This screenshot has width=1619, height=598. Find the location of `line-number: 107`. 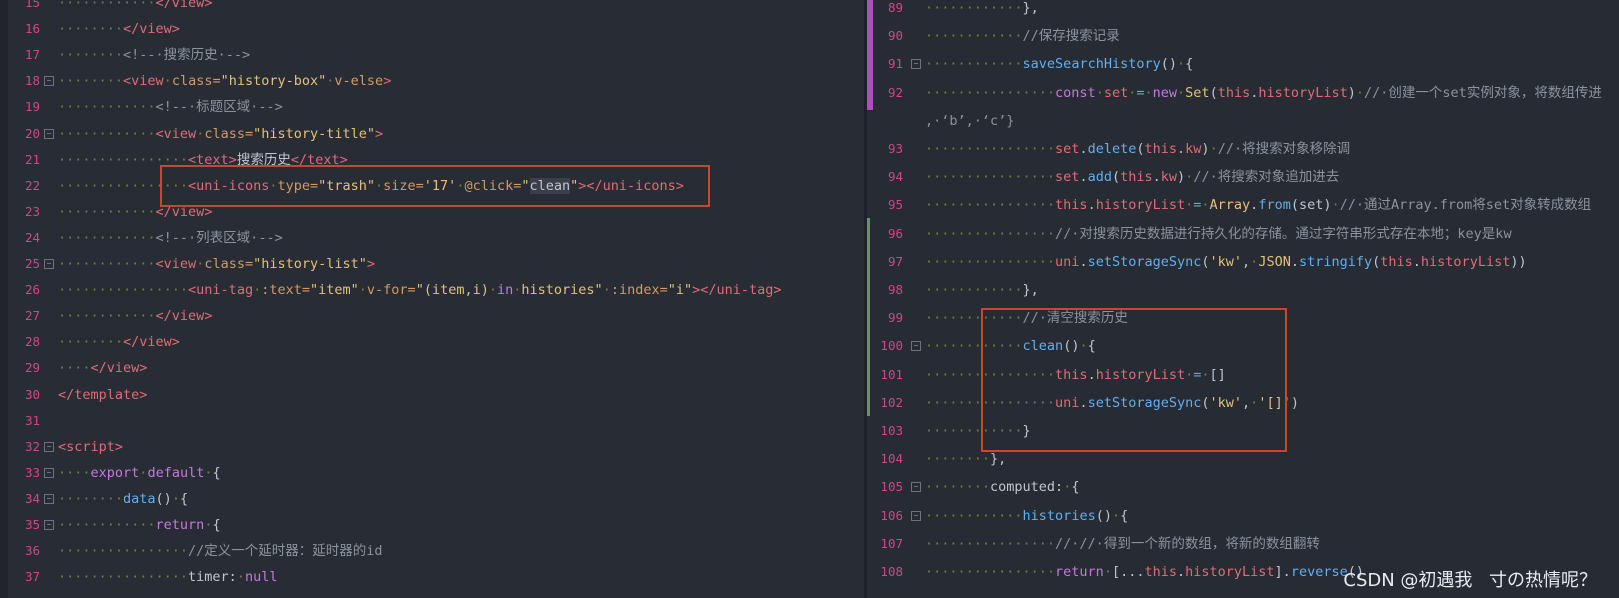

line-number: 107 is located at coordinates (891, 543).